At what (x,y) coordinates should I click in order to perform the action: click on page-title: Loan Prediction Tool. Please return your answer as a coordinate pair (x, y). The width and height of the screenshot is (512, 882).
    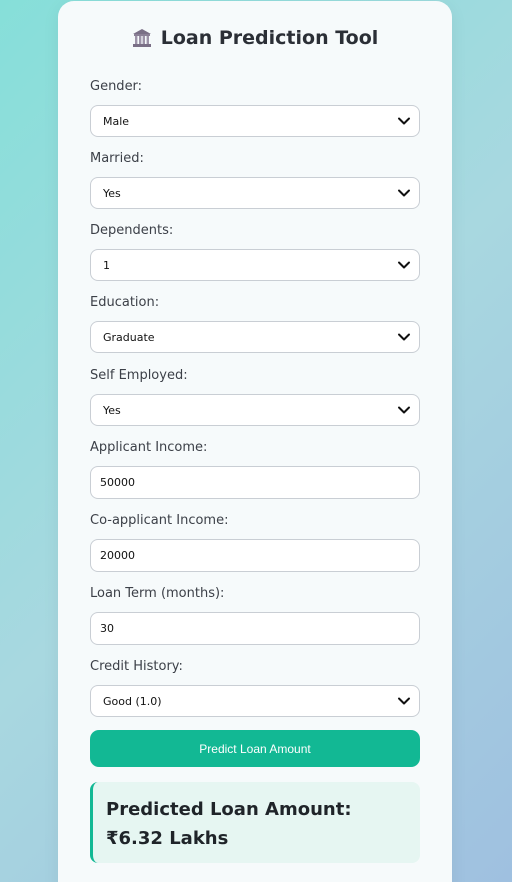
    Looking at the image, I should click on (255, 38).